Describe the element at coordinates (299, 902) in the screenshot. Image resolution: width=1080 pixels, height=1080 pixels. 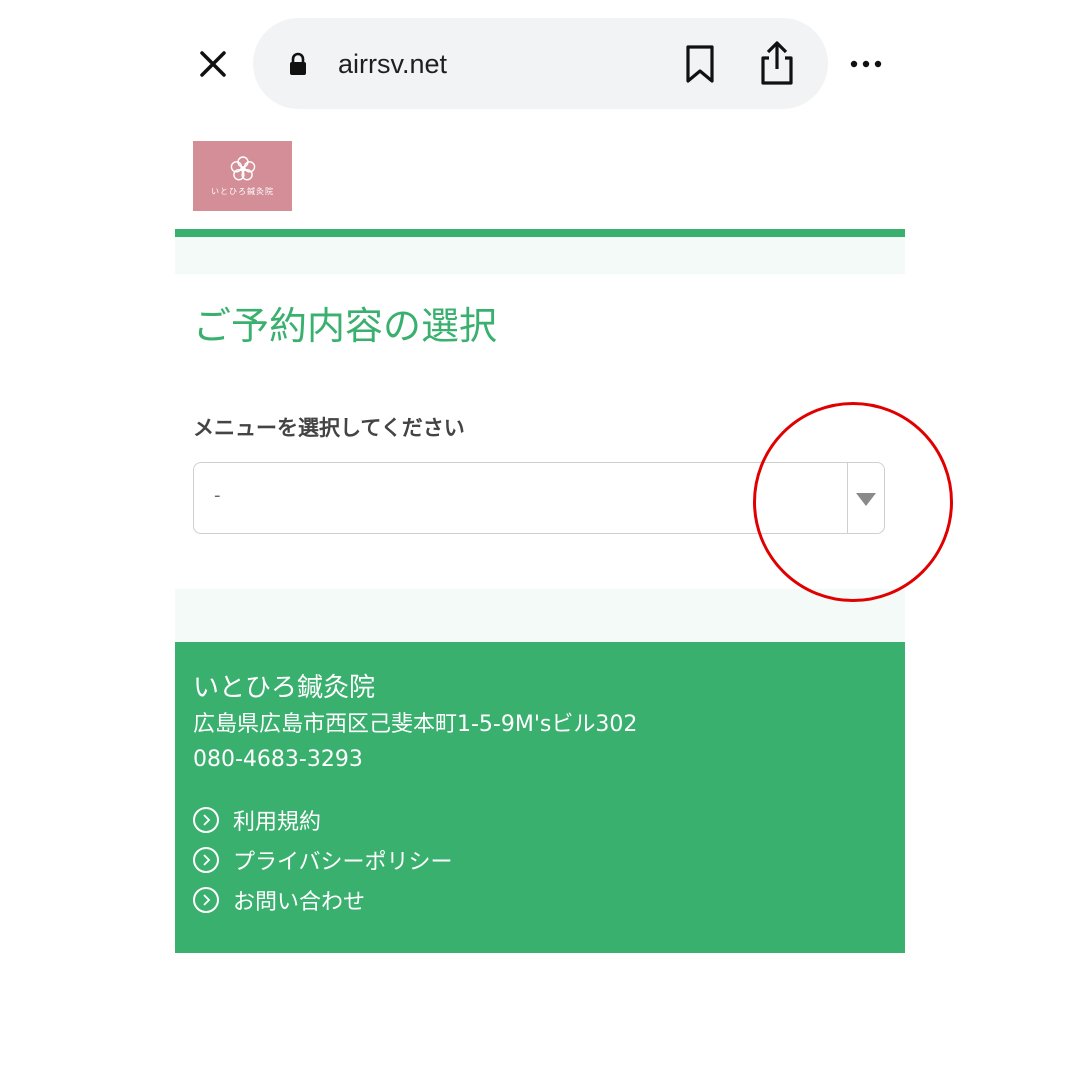
I see `footer-link-label: お問い合わせ` at that location.